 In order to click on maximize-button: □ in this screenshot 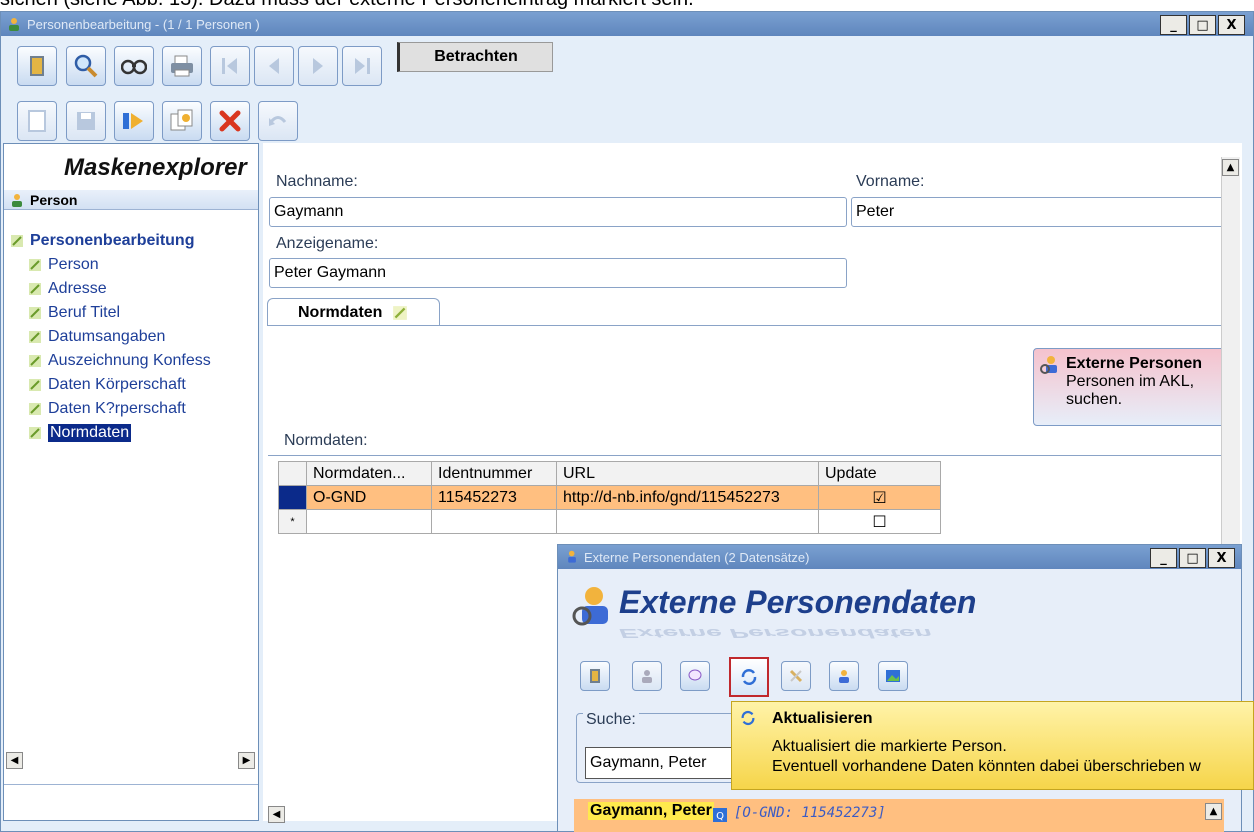, I will do `click(1202, 25)`.